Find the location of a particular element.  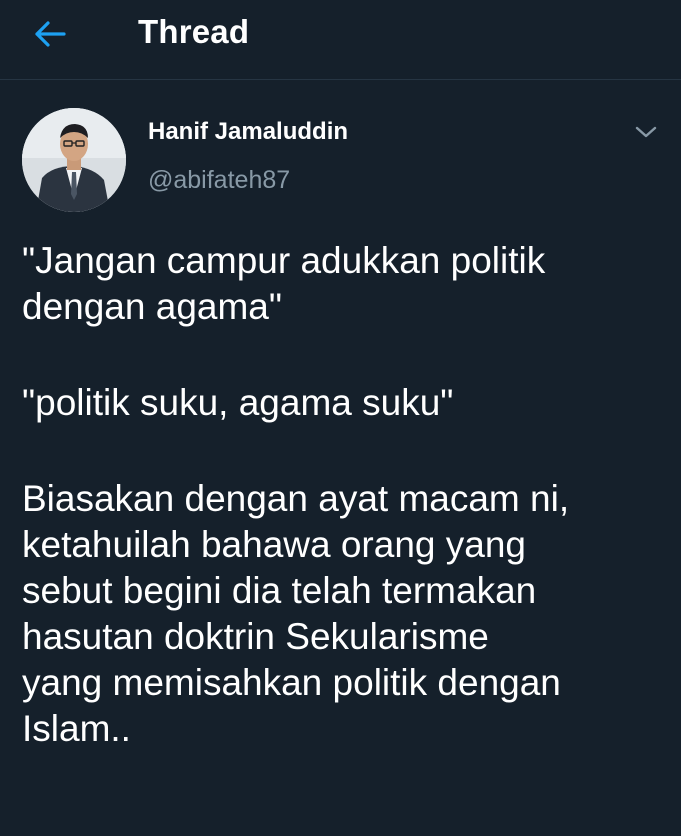

arrow-left-icon is located at coordinates (50, 34).